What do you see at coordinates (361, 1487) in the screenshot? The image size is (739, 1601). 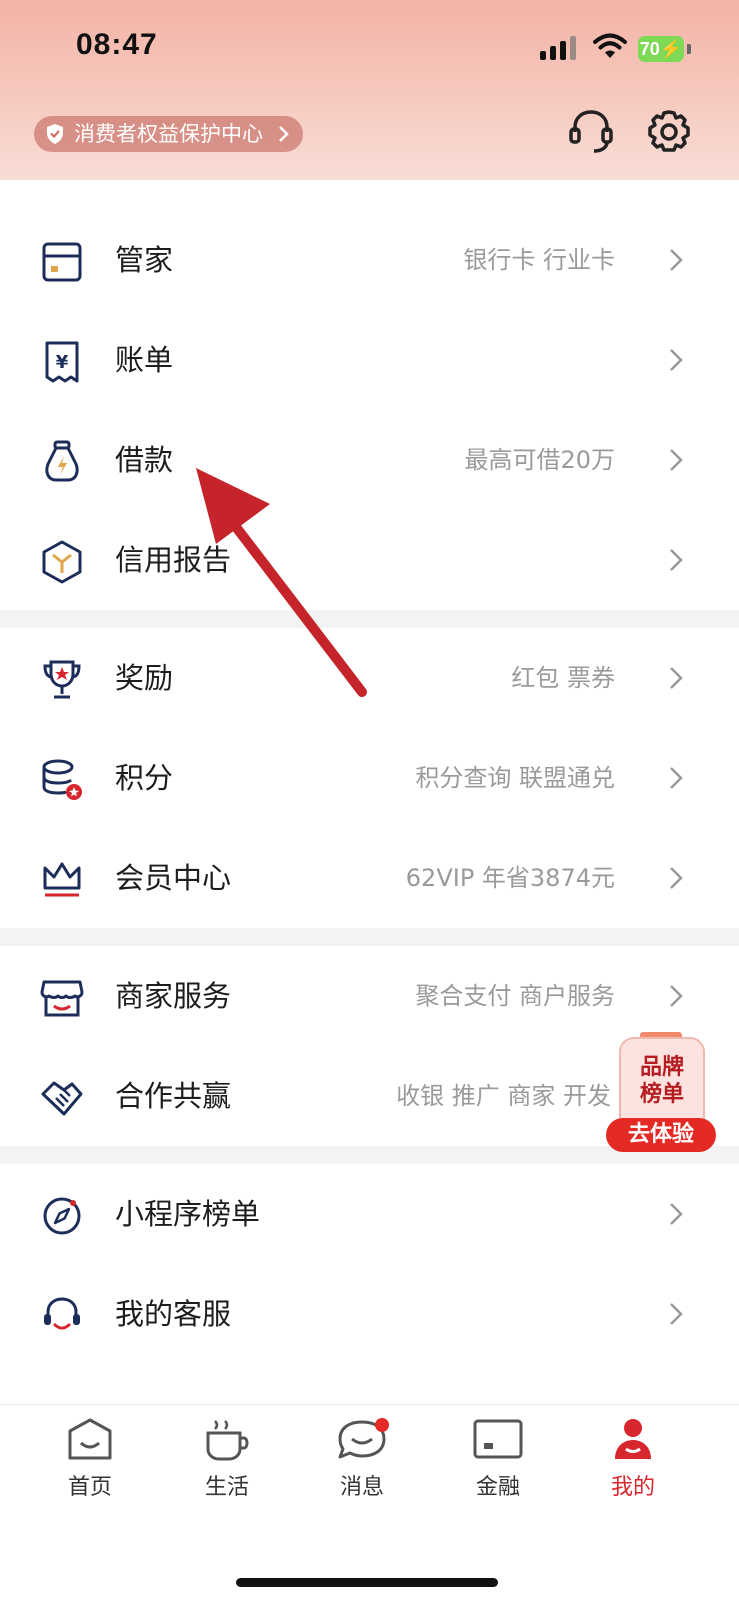 I see `tab-label: 消息` at bounding box center [361, 1487].